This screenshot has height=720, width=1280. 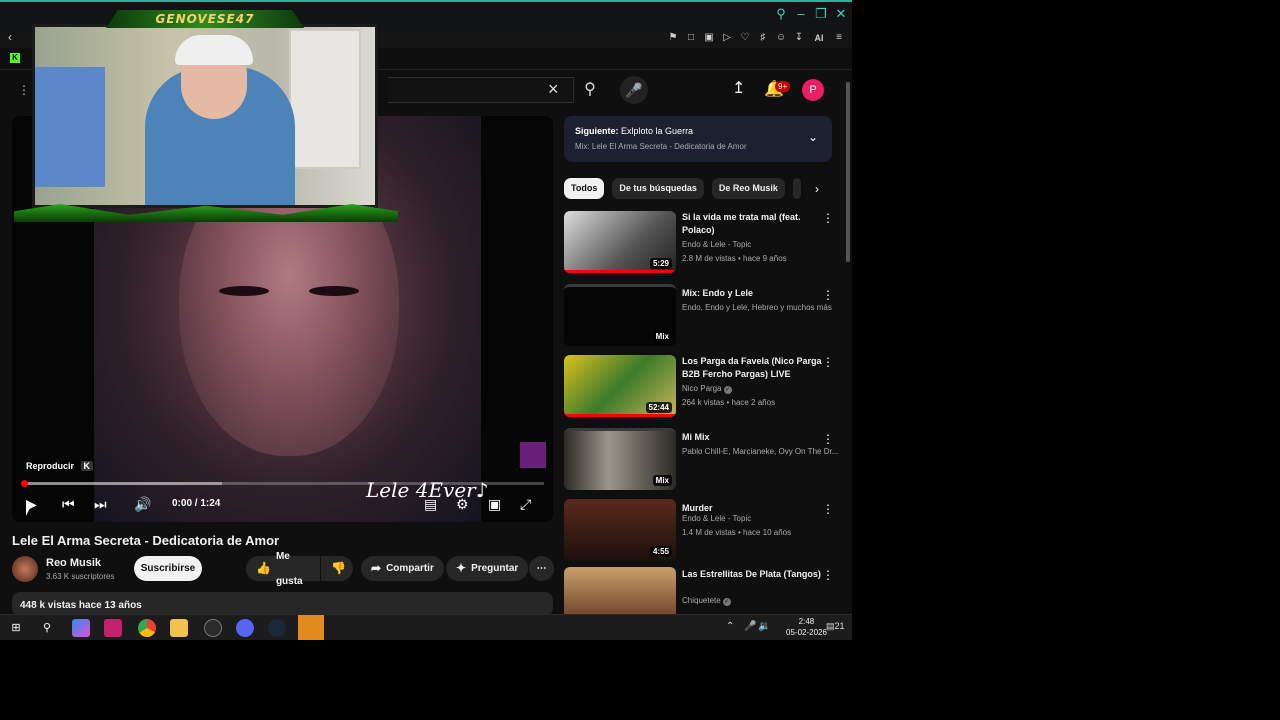 What do you see at coordinates (142, 504) in the screenshot?
I see `volume-icon: 🔊` at bounding box center [142, 504].